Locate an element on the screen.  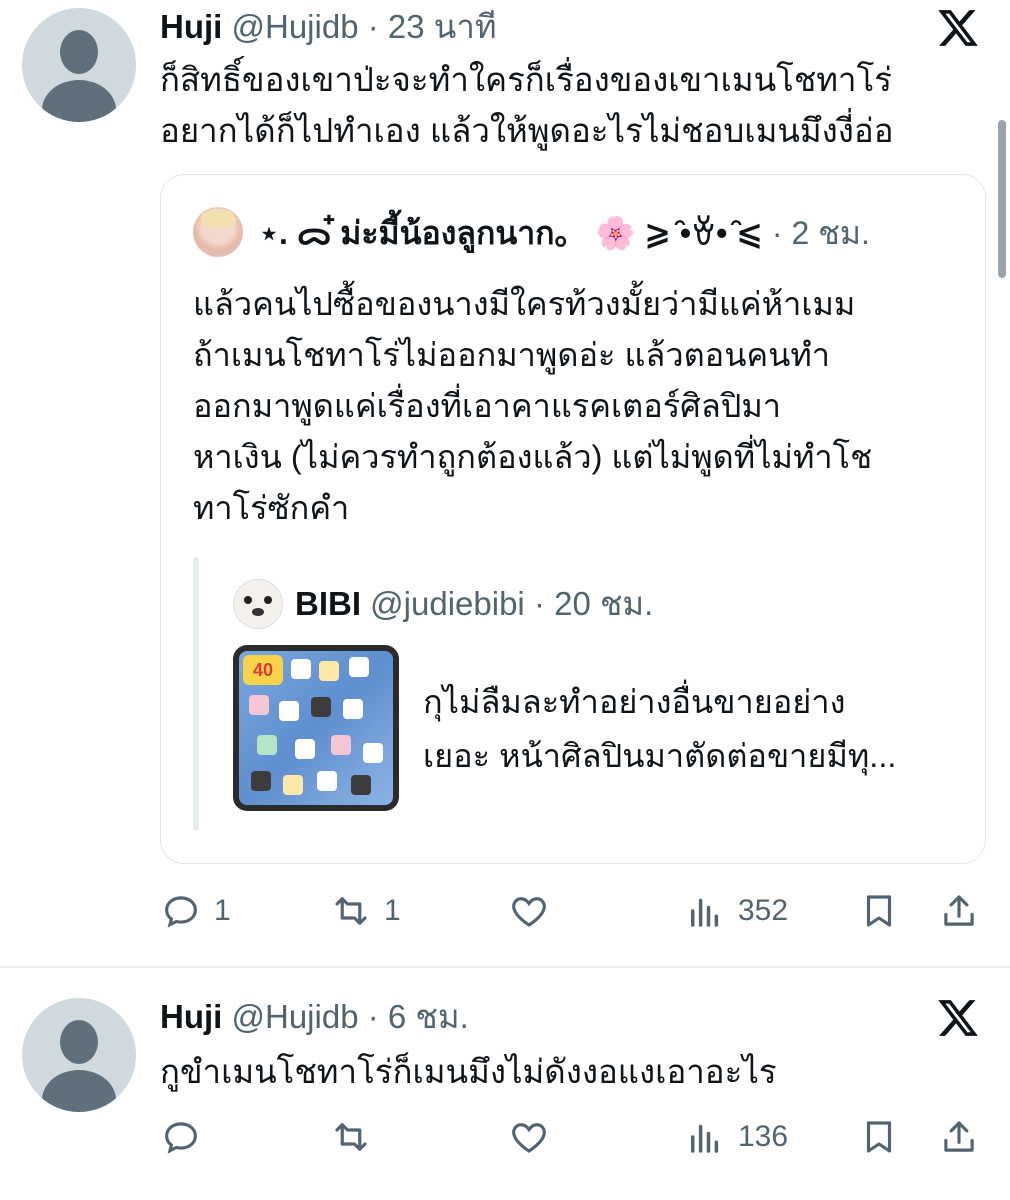
tweet-header: Huji @Hujidb · 23 นาที is located at coordinates (328, 27).